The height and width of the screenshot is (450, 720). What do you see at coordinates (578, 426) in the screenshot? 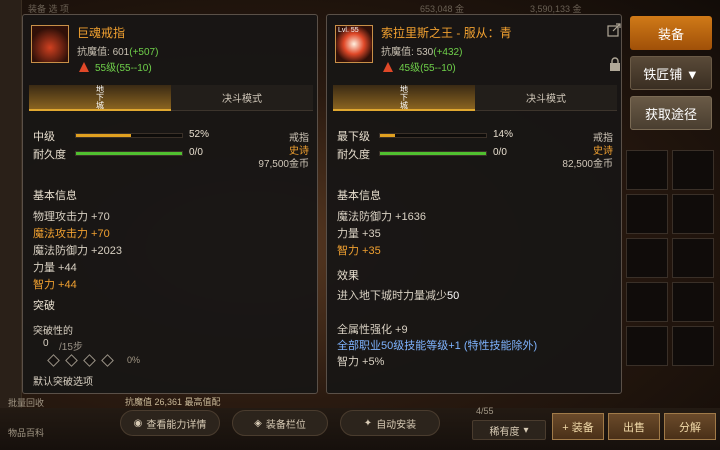
I see `equip-action-button: + 装备` at bounding box center [578, 426].